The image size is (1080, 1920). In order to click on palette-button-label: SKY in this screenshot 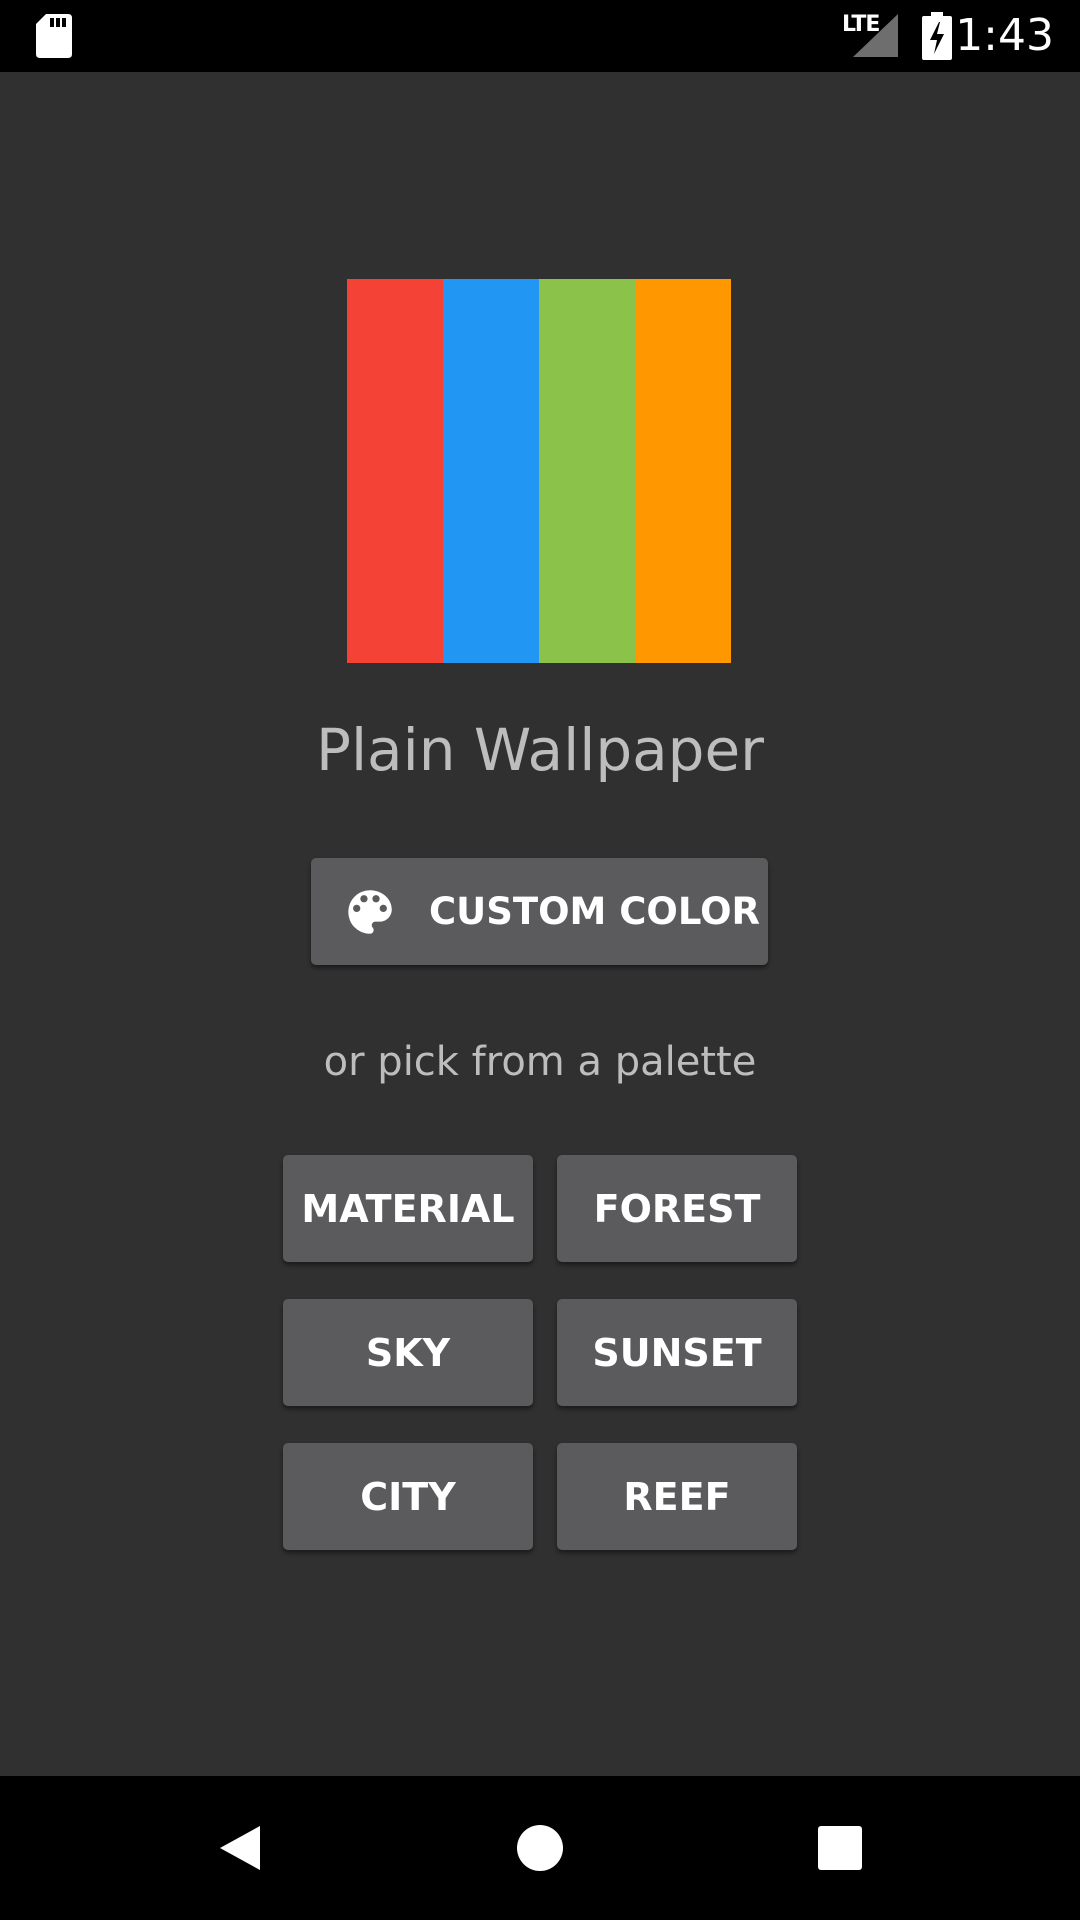, I will do `click(408, 1352)`.